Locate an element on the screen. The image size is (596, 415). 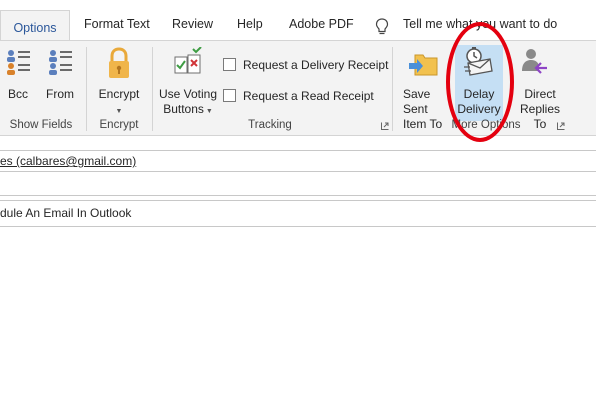
tab-review: Review is located at coordinates (192, 24).